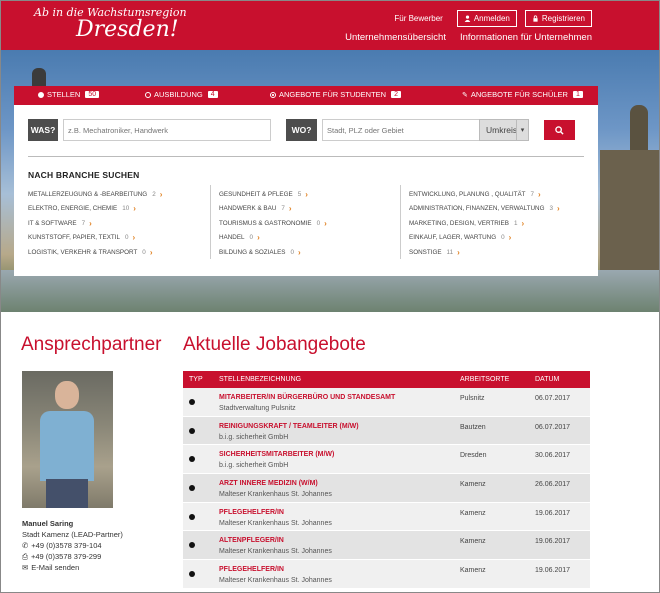 The height and width of the screenshot is (593, 660). What do you see at coordinates (43, 130) in the screenshot?
I see `was-label: WAS?` at bounding box center [43, 130].